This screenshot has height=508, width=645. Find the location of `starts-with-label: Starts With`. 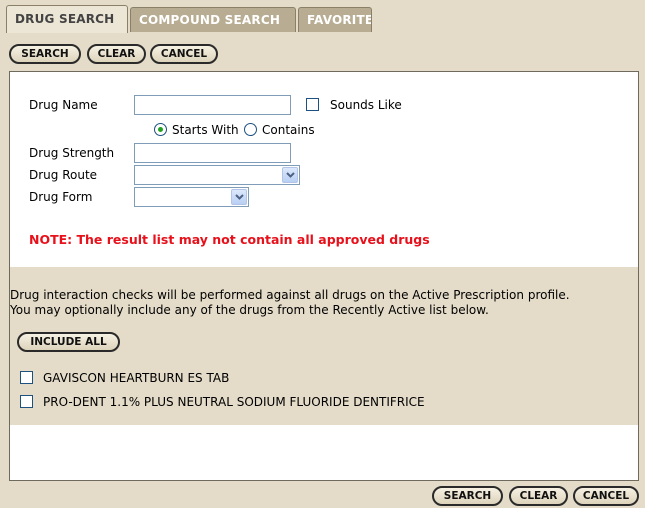

starts-with-label: Starts With is located at coordinates (205, 130).